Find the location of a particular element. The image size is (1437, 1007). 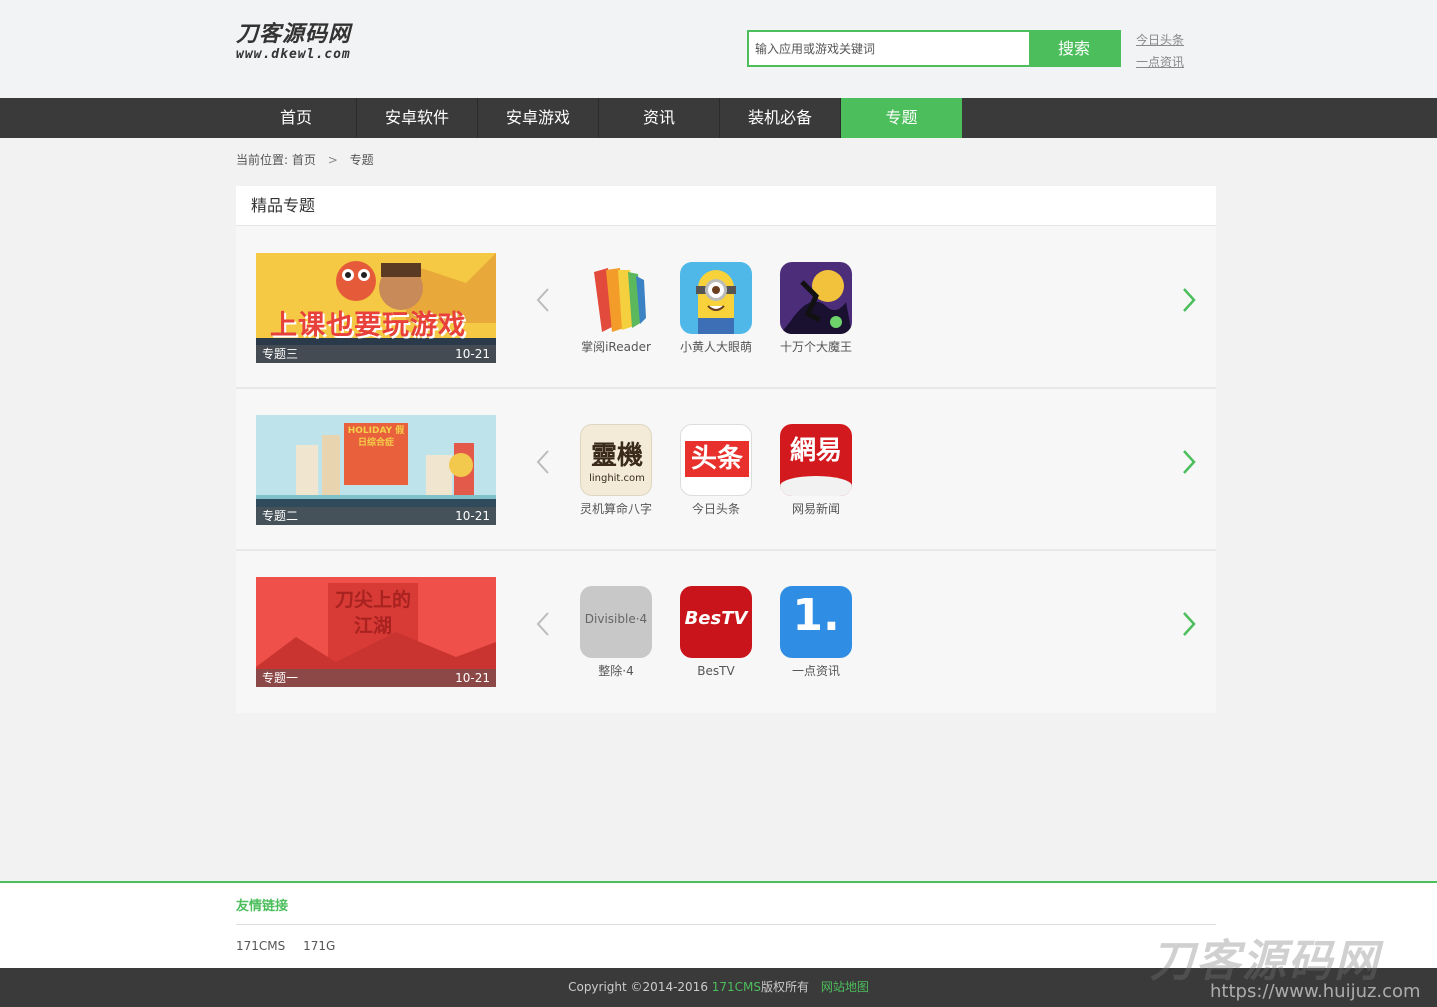

divisible-icon: Divisible·4 is located at coordinates (616, 622).